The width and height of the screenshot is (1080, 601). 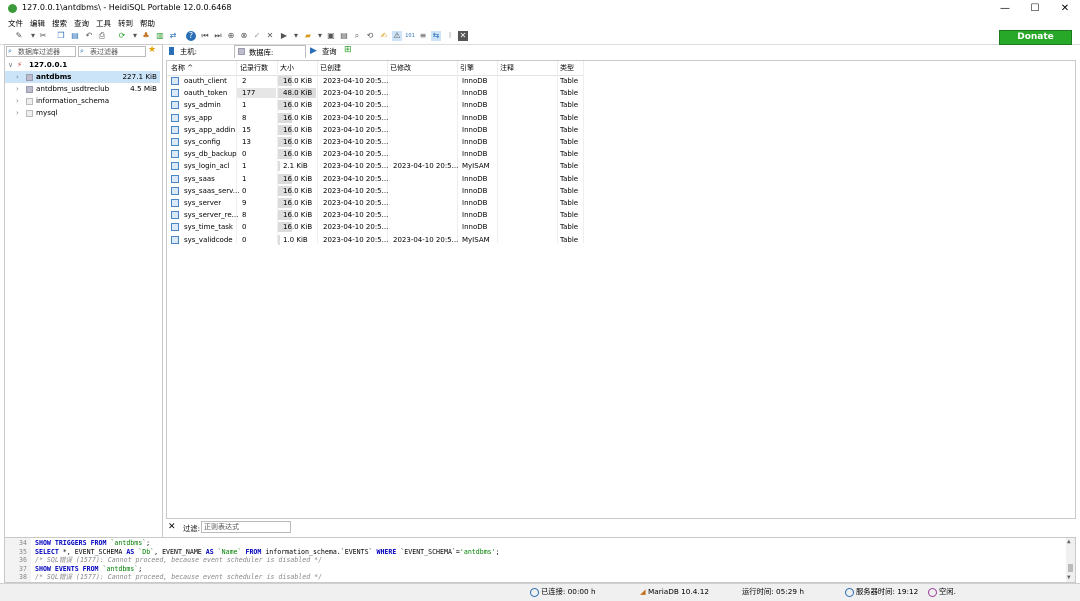 What do you see at coordinates (82, 89) in the screenshot?
I see `tree-db-node: › antdbms_usdtreclub 4.5 MiB` at bounding box center [82, 89].